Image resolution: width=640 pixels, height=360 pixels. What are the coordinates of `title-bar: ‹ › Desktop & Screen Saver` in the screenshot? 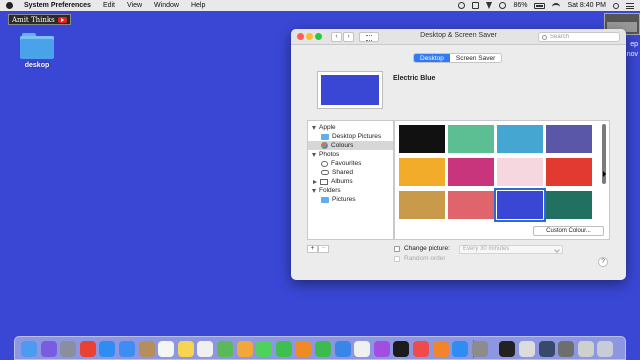 It's located at (458, 37).